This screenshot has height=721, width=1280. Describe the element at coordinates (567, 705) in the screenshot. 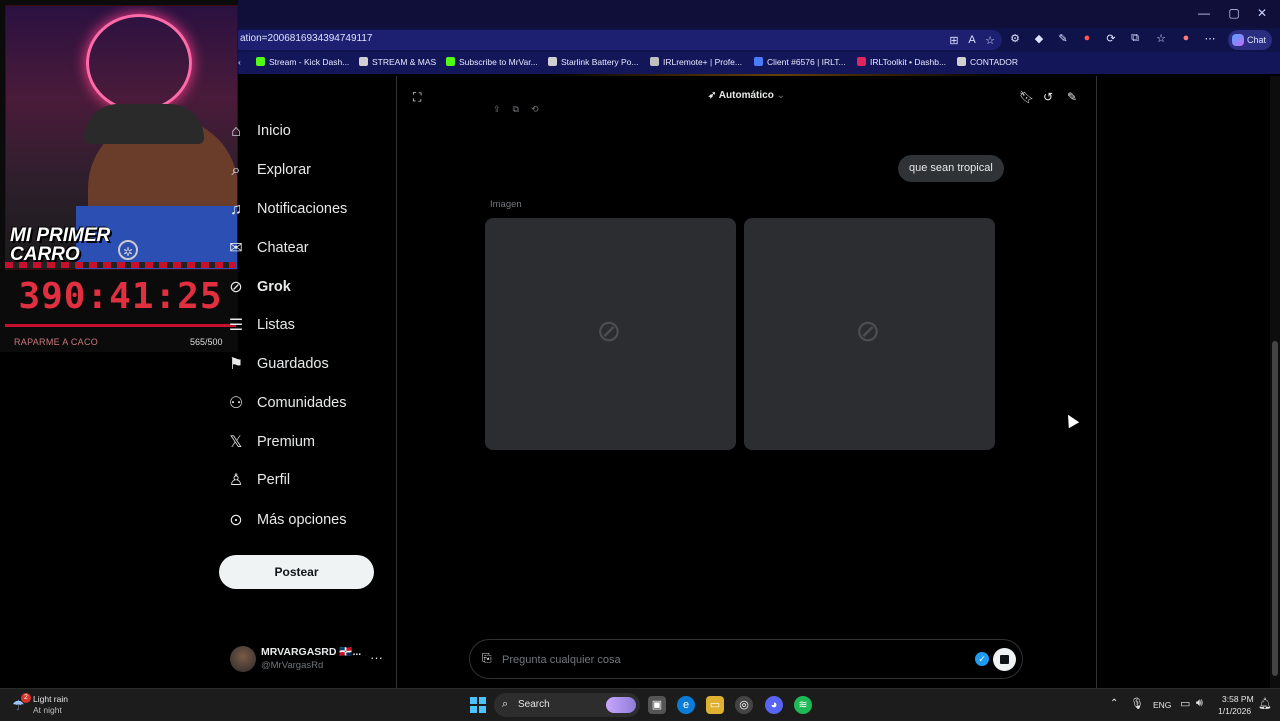

I see `taskbar-search: ⌕ Search` at that location.